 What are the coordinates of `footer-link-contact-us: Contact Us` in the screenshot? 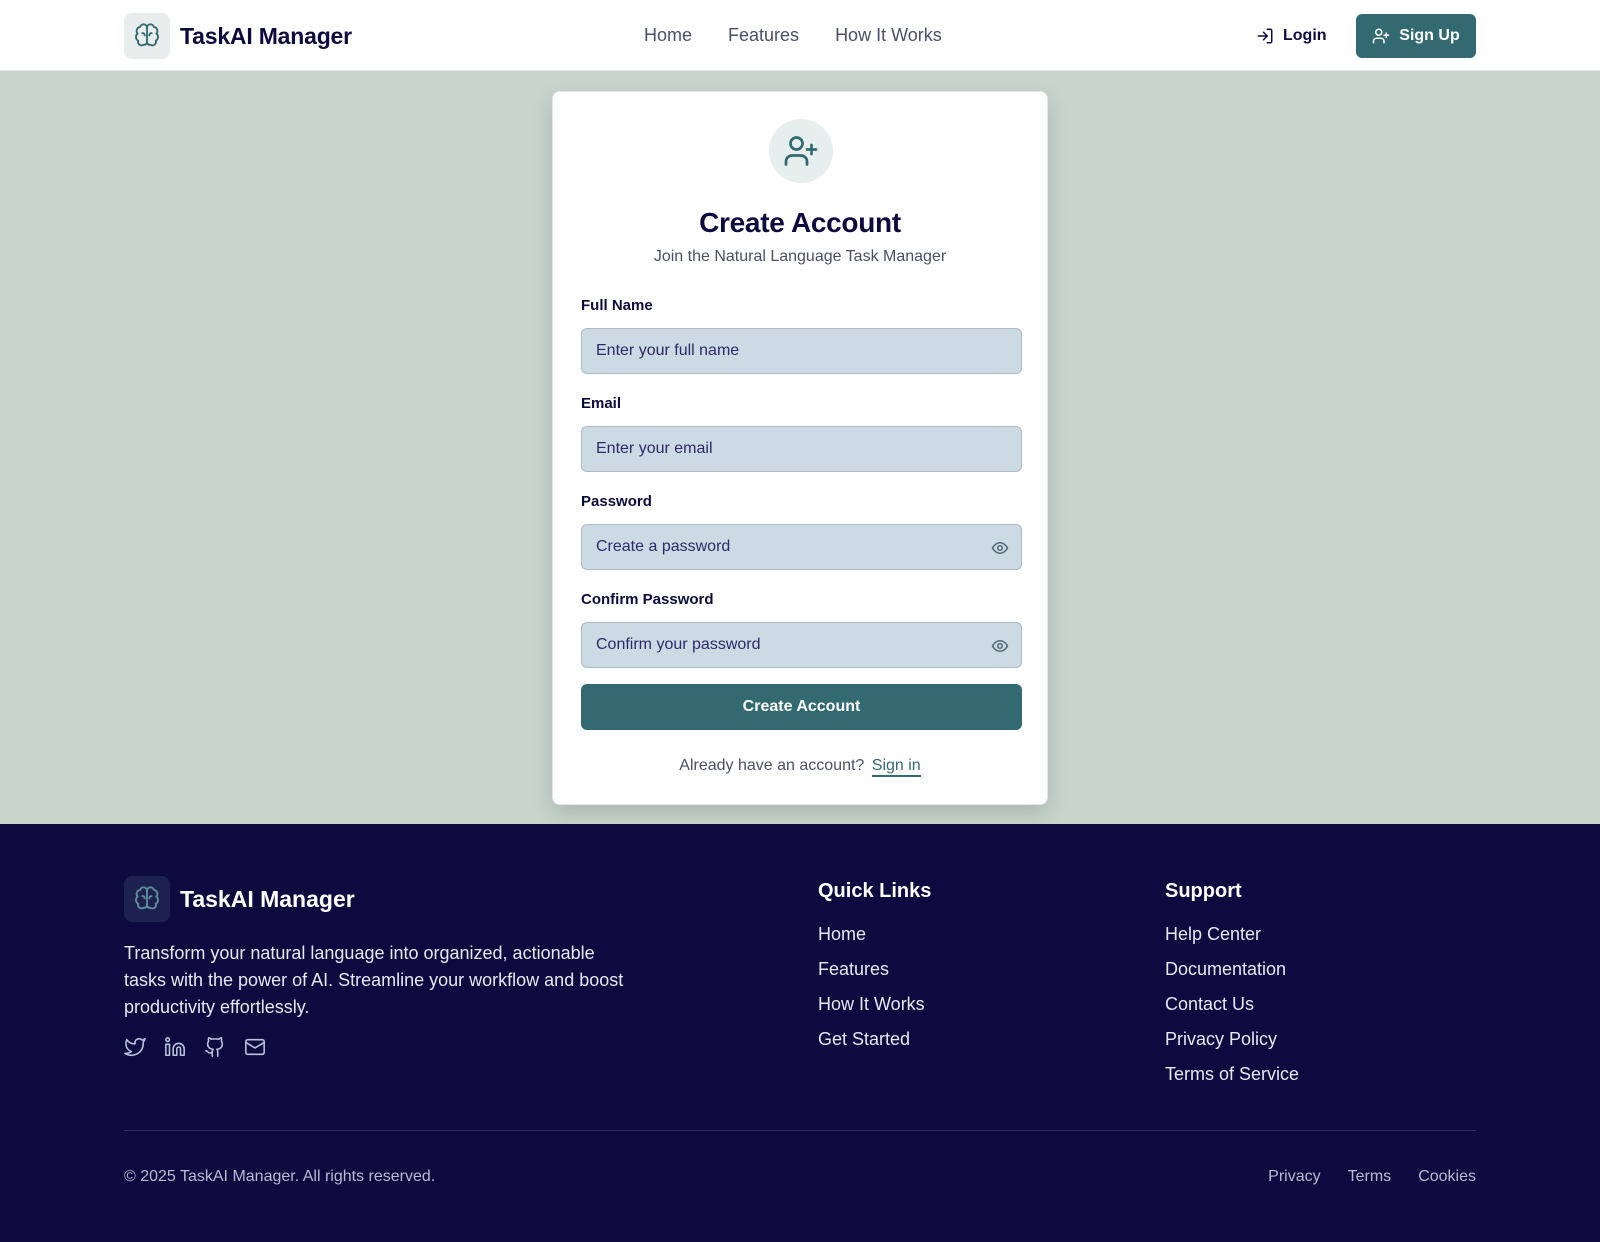 It's located at (1232, 1004).